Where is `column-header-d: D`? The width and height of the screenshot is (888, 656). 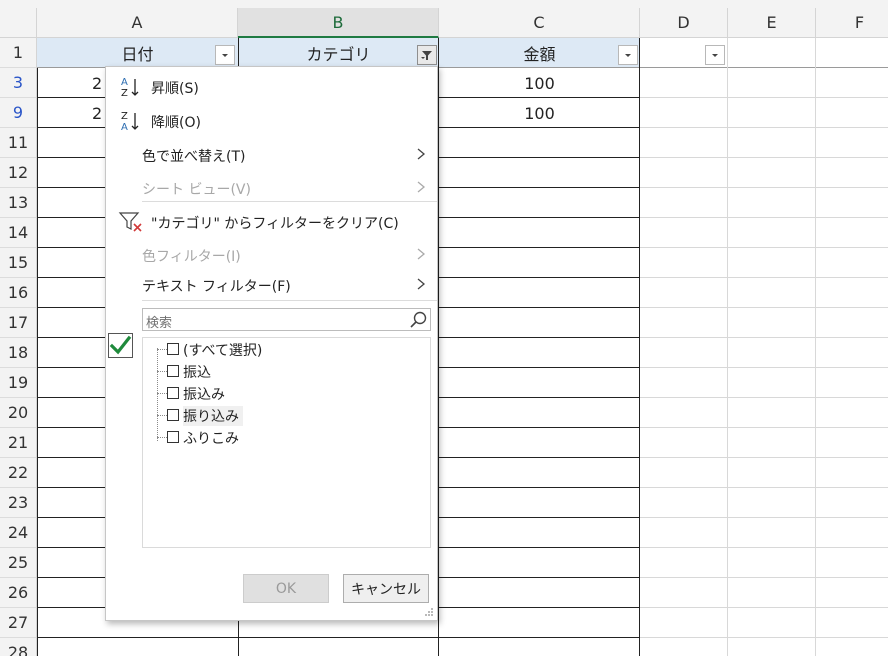 column-header-d: D is located at coordinates (684, 23).